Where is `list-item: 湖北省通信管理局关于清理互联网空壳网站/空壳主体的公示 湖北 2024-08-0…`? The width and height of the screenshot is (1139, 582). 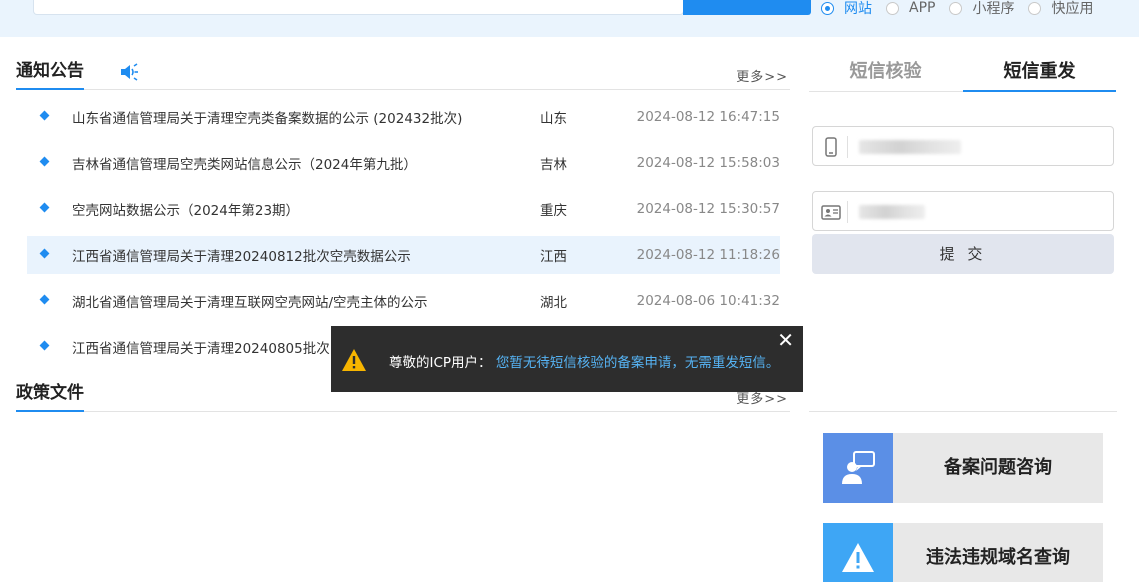
list-item: 湖北省通信管理局关于清理互联网空壳网站/空壳主体的公示 湖北 2024-08-0… is located at coordinates (403, 301).